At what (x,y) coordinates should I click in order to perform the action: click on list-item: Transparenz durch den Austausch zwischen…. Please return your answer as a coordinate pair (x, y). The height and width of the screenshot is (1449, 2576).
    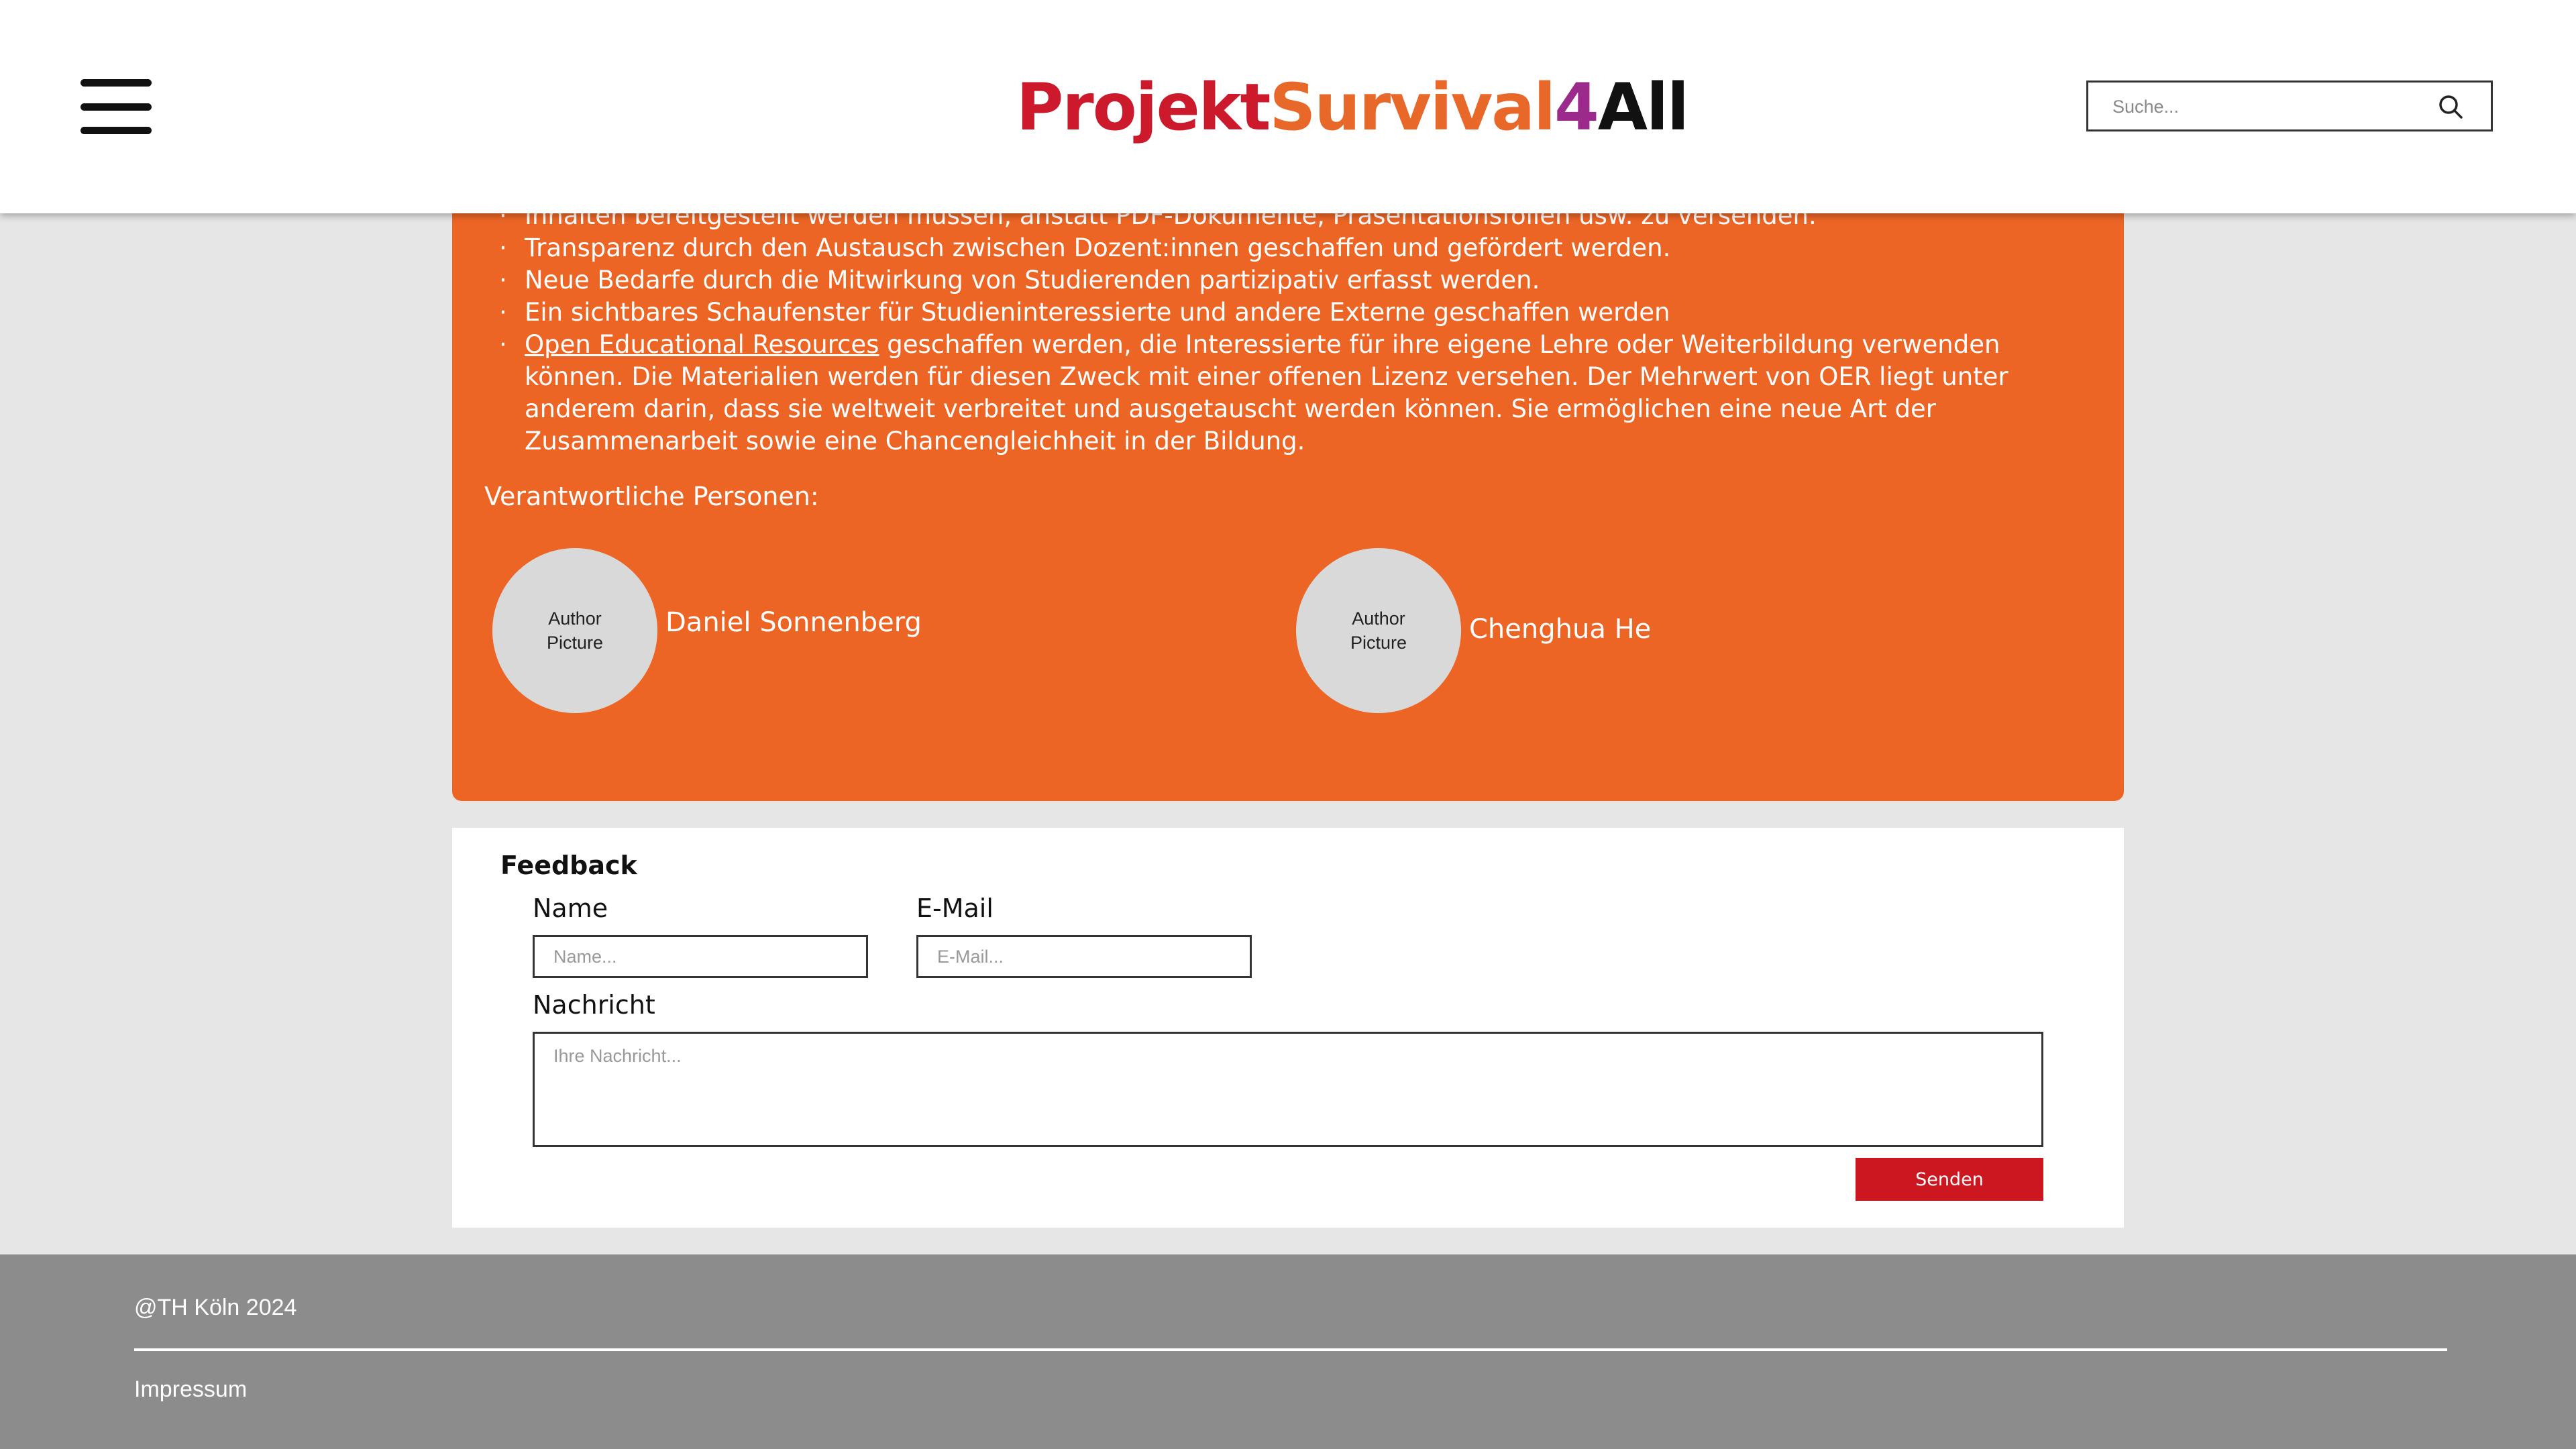
    Looking at the image, I should click on (1289, 248).